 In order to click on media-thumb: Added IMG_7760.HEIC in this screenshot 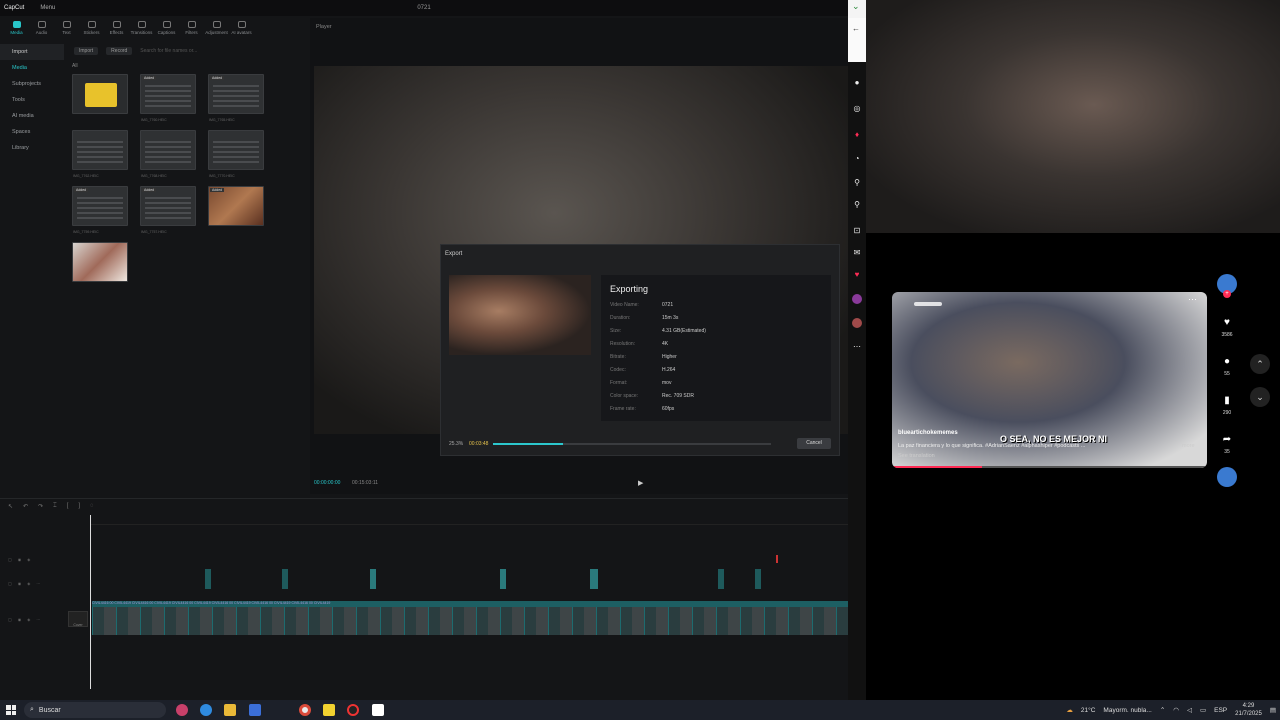, I will do `click(168, 98)`.